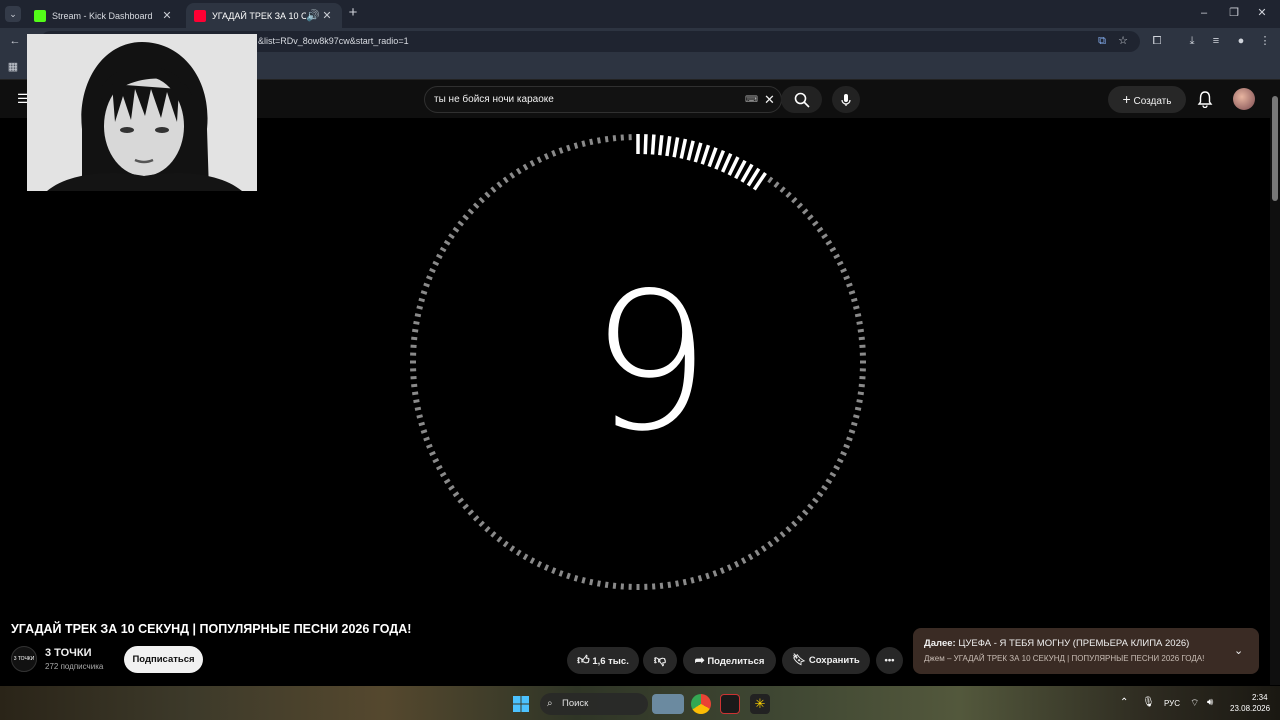 The image size is (1280, 720). Describe the element at coordinates (1205, 100) in the screenshot. I see `notifications-bell-icon` at that location.